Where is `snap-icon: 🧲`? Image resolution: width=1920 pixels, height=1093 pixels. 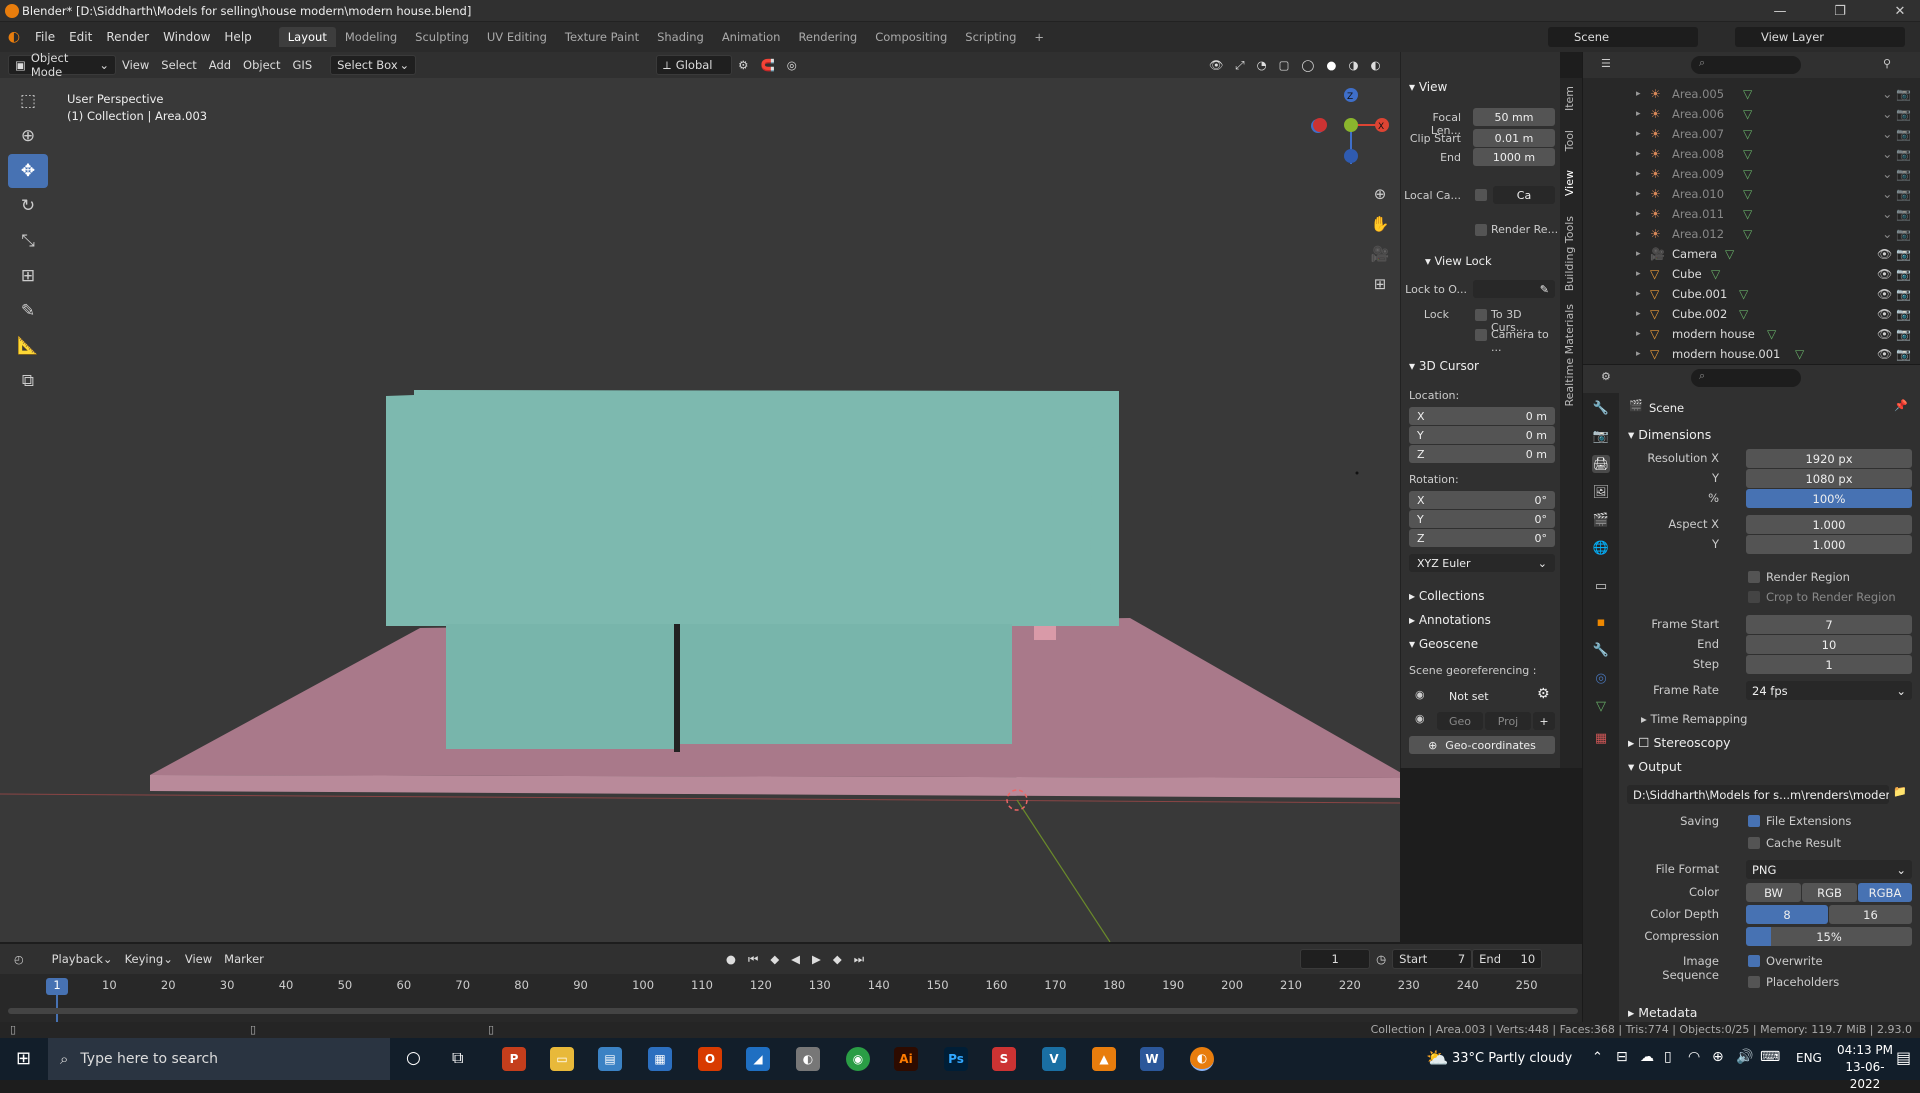
snap-icon: 🧲 is located at coordinates (767, 65).